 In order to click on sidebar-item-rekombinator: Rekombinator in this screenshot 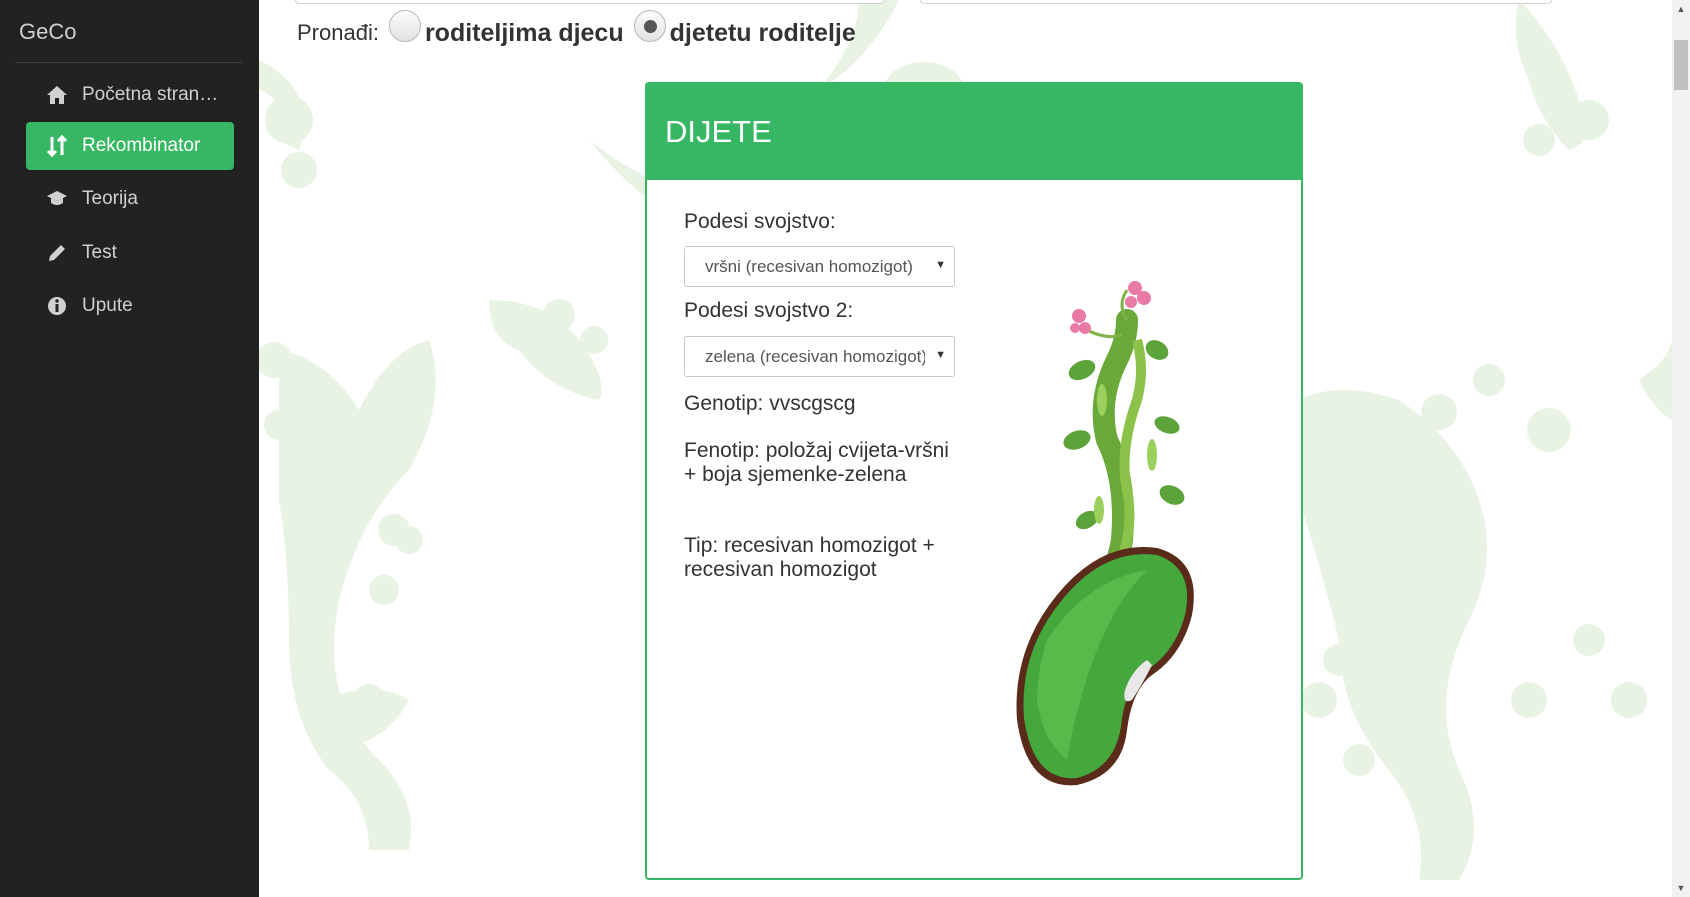, I will do `click(130, 146)`.